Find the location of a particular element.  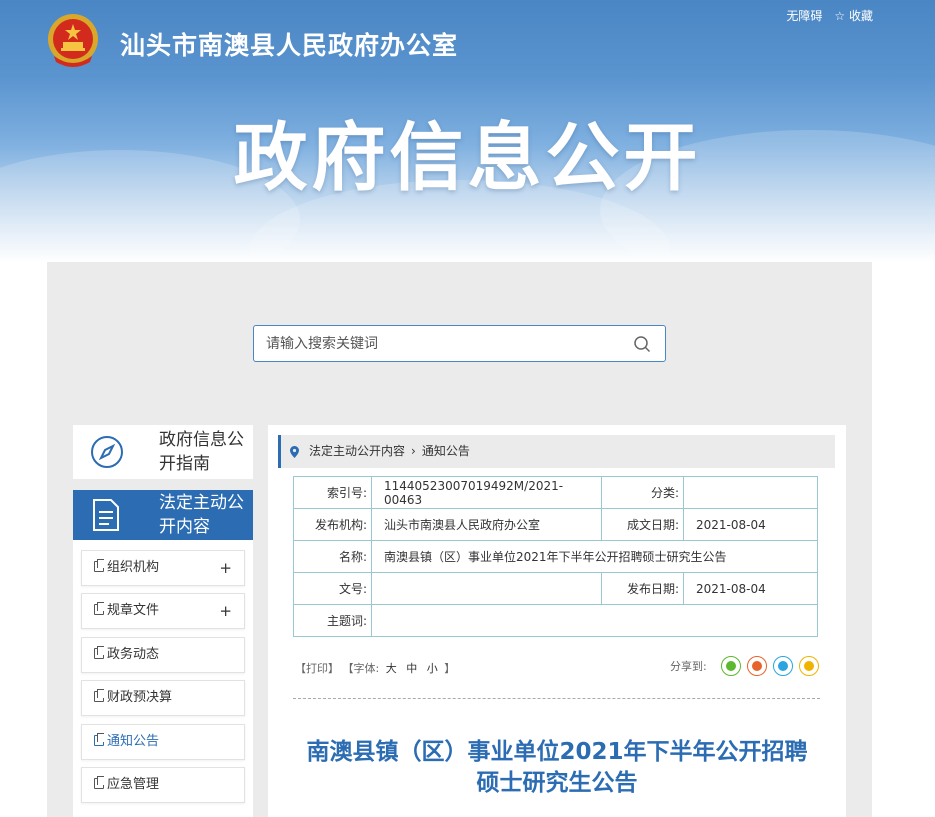

favorite-label: 收藏 is located at coordinates (860, 16).